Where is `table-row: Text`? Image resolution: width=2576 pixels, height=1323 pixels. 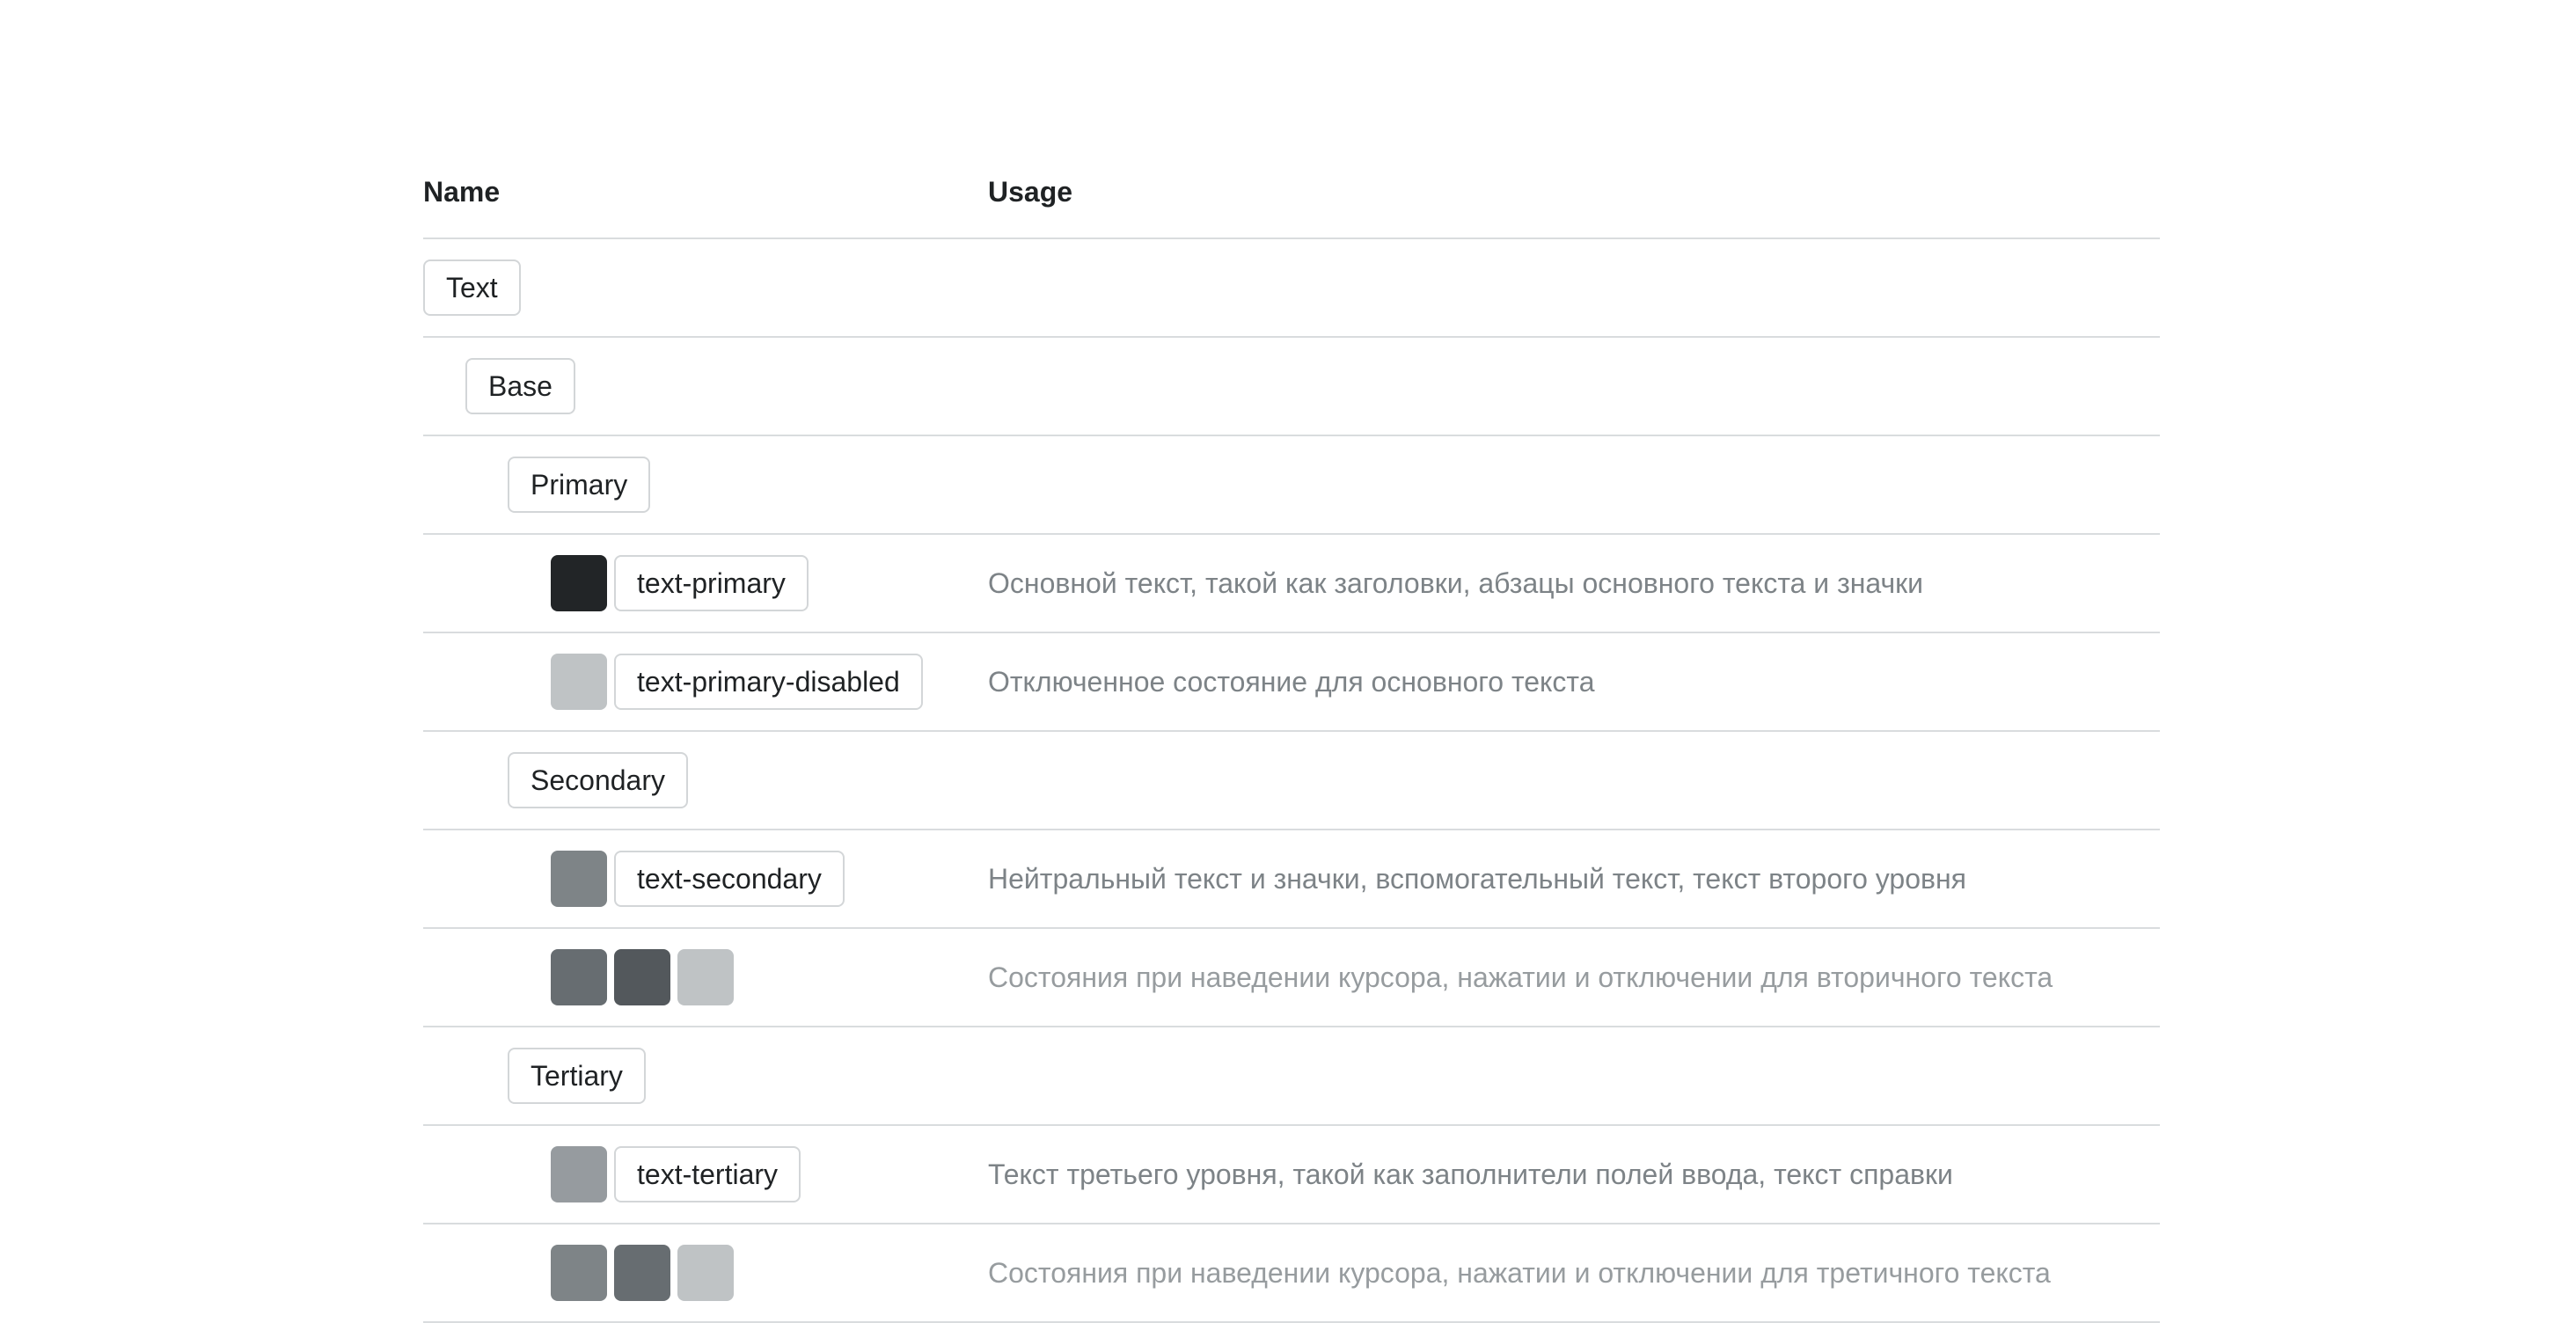 table-row: Text is located at coordinates (1291, 288).